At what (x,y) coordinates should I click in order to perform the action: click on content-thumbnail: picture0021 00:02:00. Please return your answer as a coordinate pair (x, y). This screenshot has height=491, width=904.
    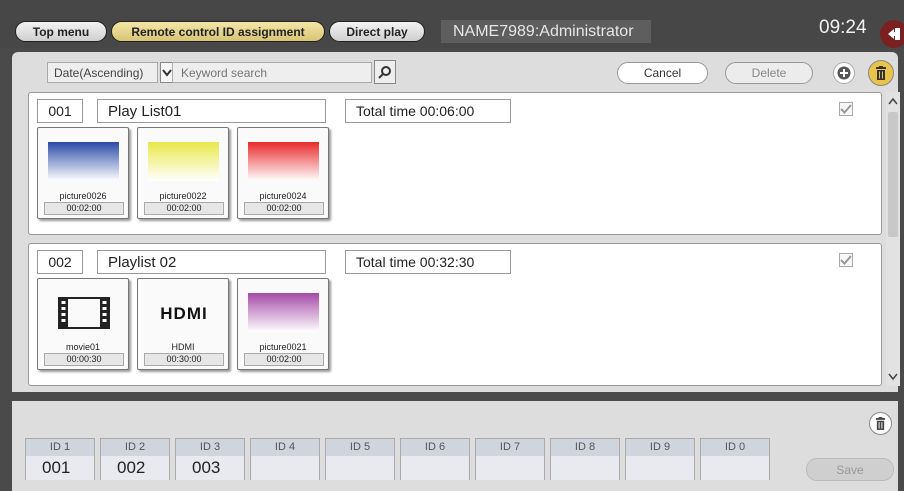
    Looking at the image, I should click on (283, 324).